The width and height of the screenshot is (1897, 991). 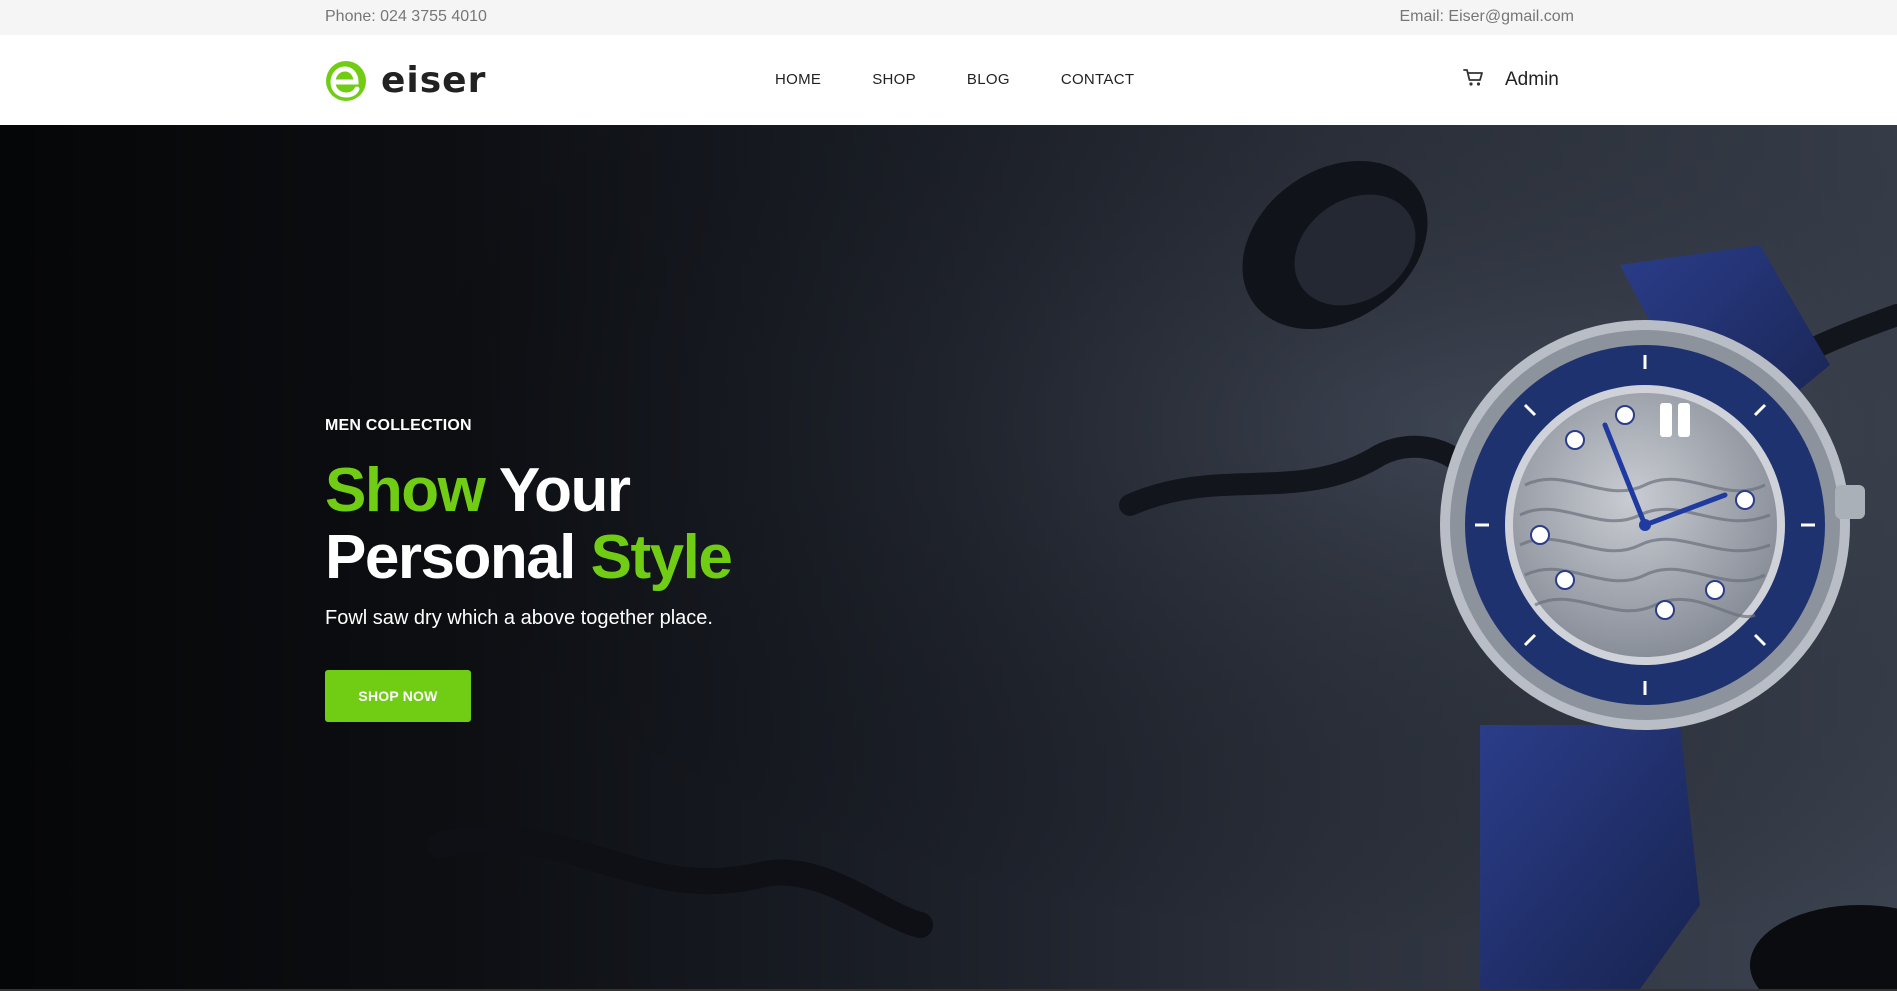 I want to click on email-text: Email: Eiser@gmail.com, so click(x=1487, y=16).